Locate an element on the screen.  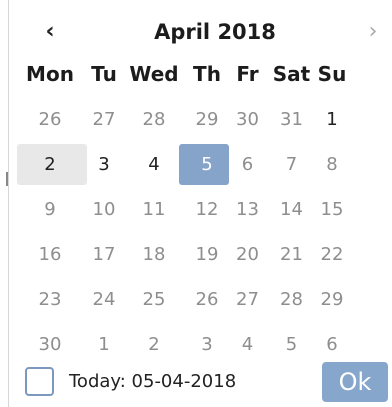
day-number: 31 is located at coordinates (291, 119).